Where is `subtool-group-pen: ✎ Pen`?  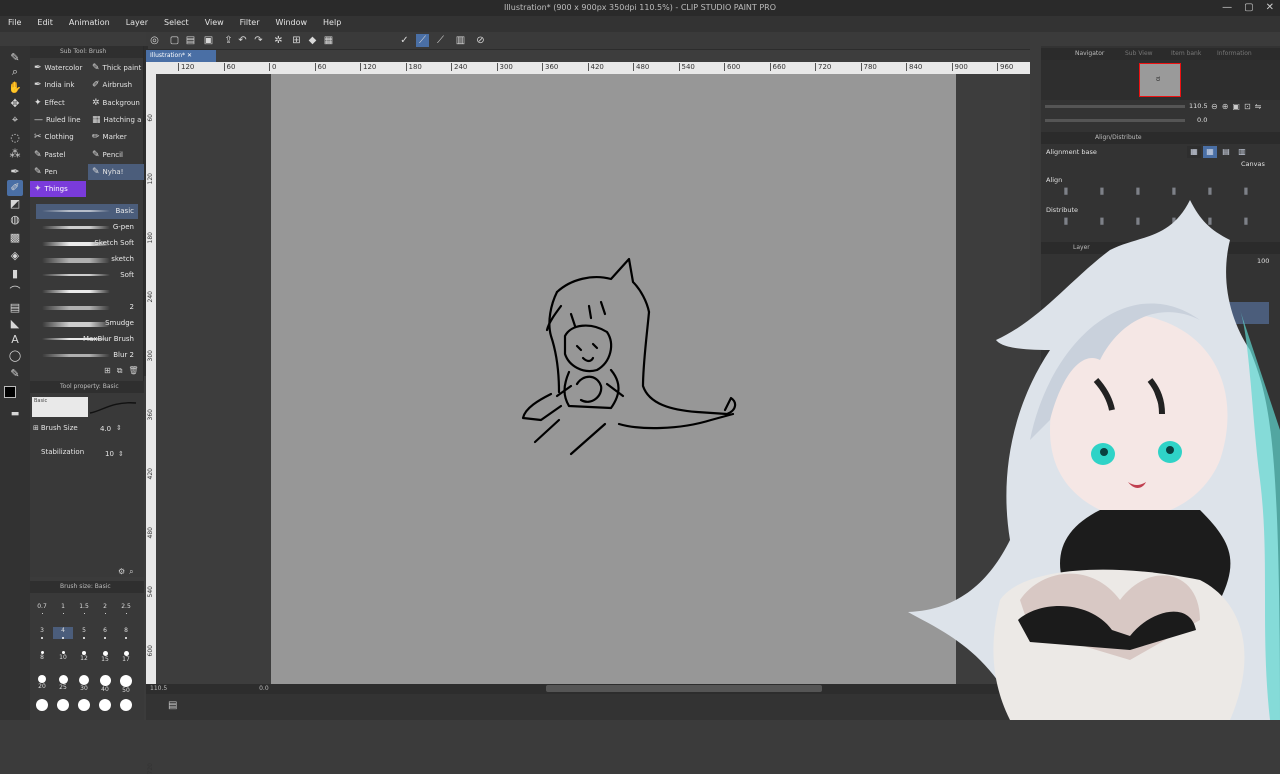 subtool-group-pen: ✎ Pen is located at coordinates (58, 172).